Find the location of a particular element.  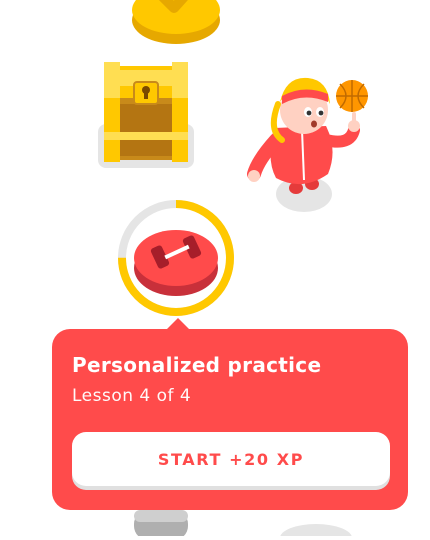

character-illustration is located at coordinates (311, 143).